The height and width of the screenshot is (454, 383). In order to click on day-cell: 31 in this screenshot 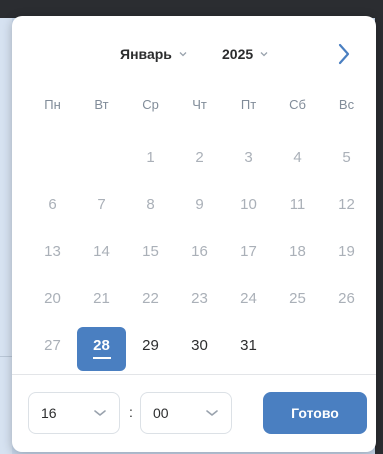, I will do `click(248, 346)`.